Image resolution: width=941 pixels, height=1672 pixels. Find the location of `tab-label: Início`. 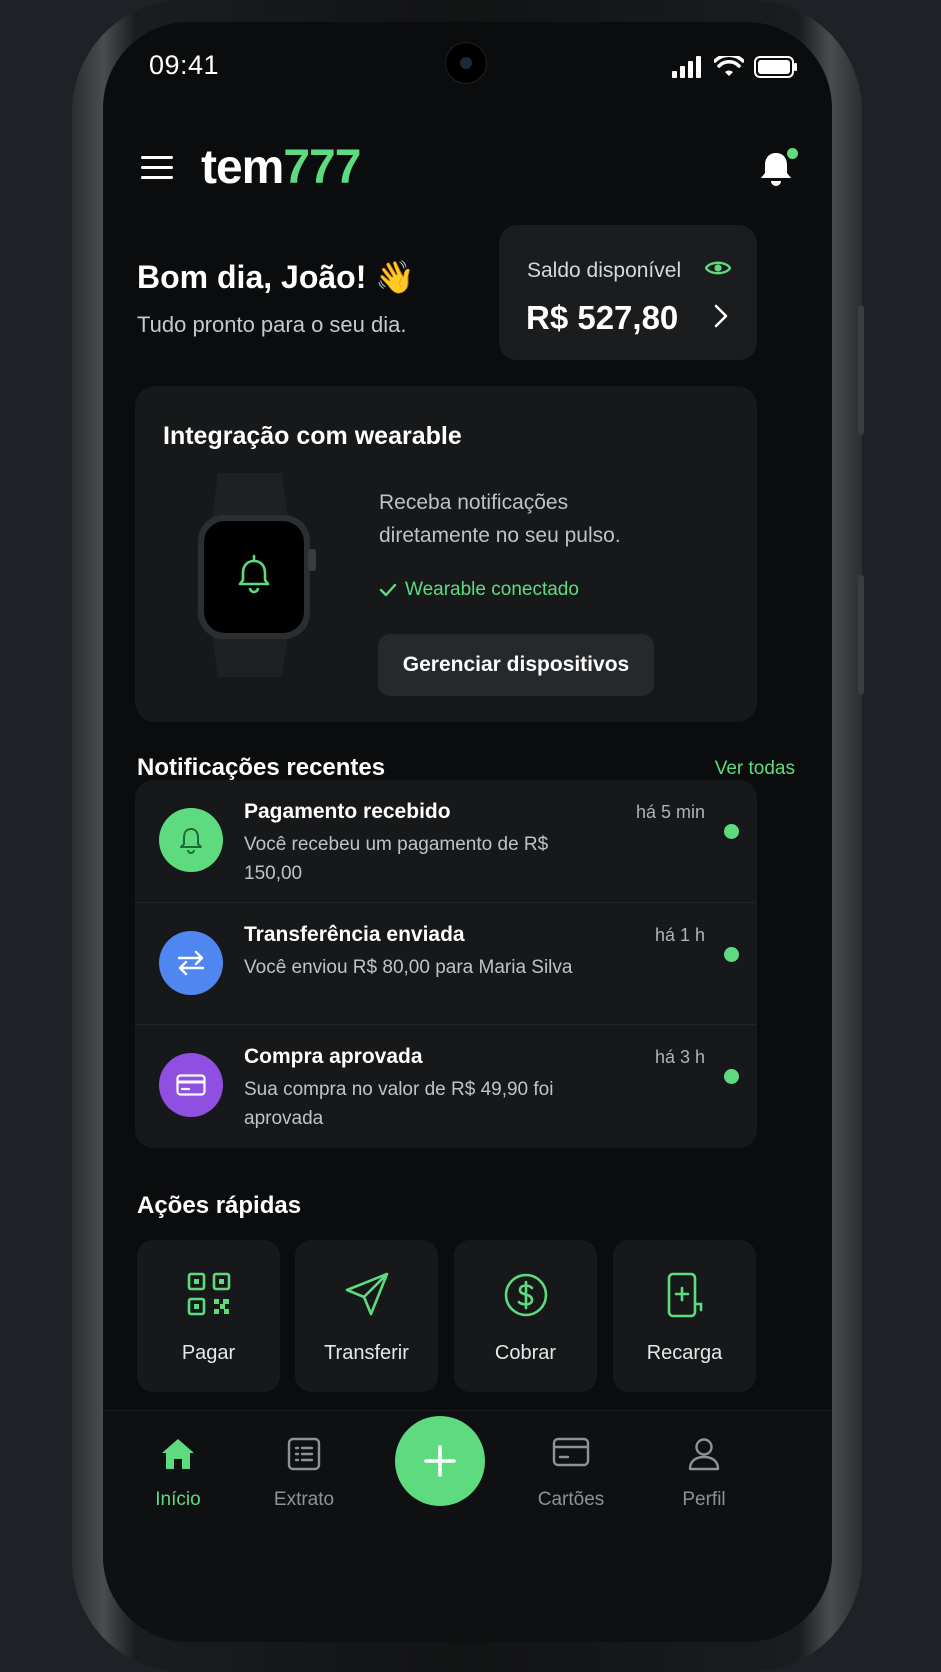

tab-label: Início is located at coordinates (178, 1499).